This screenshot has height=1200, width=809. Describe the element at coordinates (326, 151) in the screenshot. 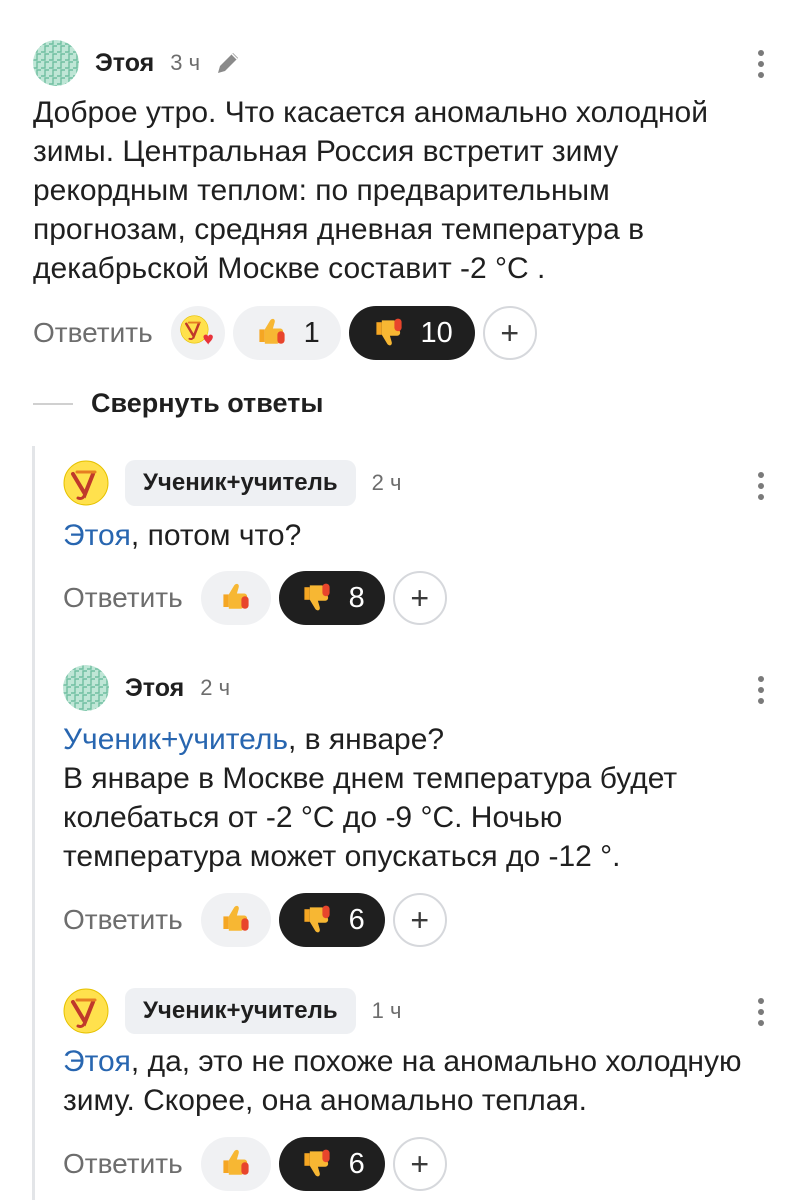

I see `comment-text-line: зимы. Центральная Россия встретит зиму` at that location.